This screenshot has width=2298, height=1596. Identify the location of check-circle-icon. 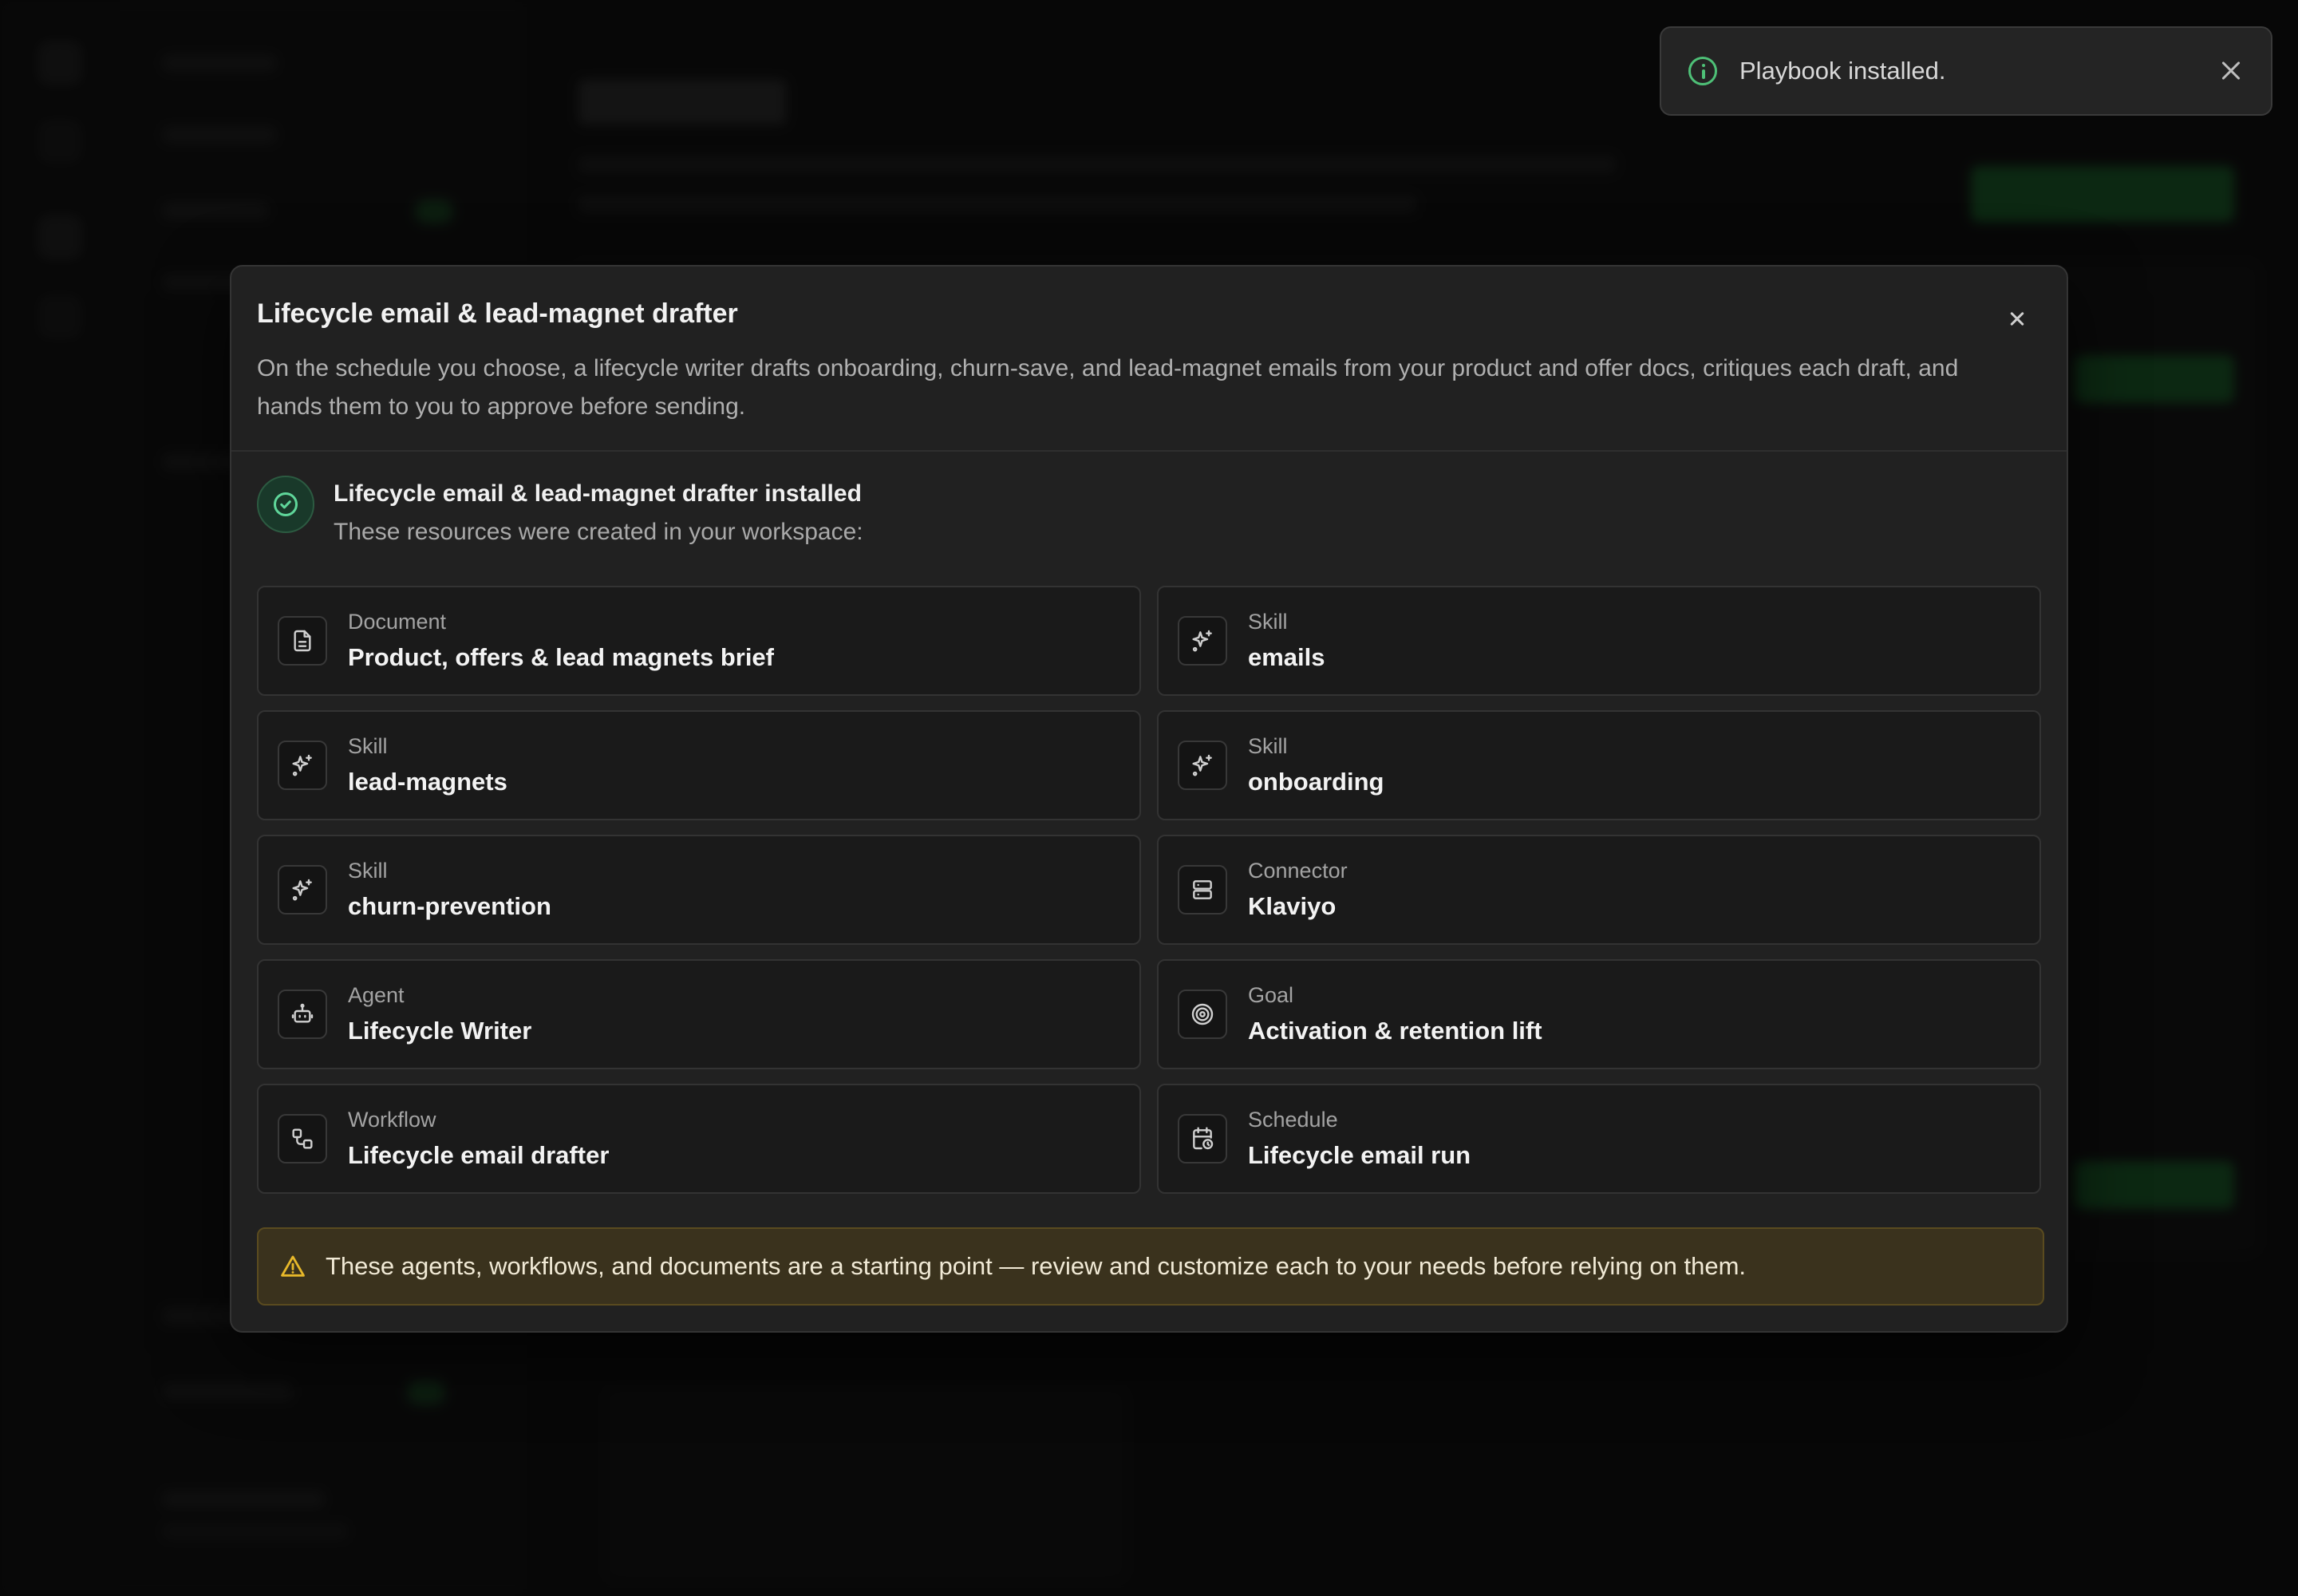
(285, 504).